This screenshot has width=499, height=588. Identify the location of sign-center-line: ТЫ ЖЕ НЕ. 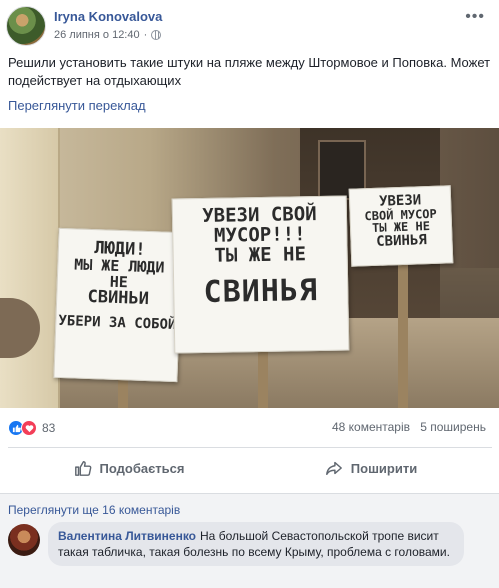
(260, 255).